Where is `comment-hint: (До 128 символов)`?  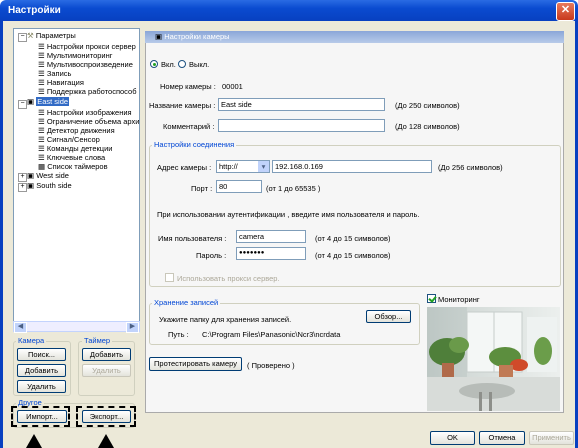 comment-hint: (До 128 символов) is located at coordinates (427, 126).